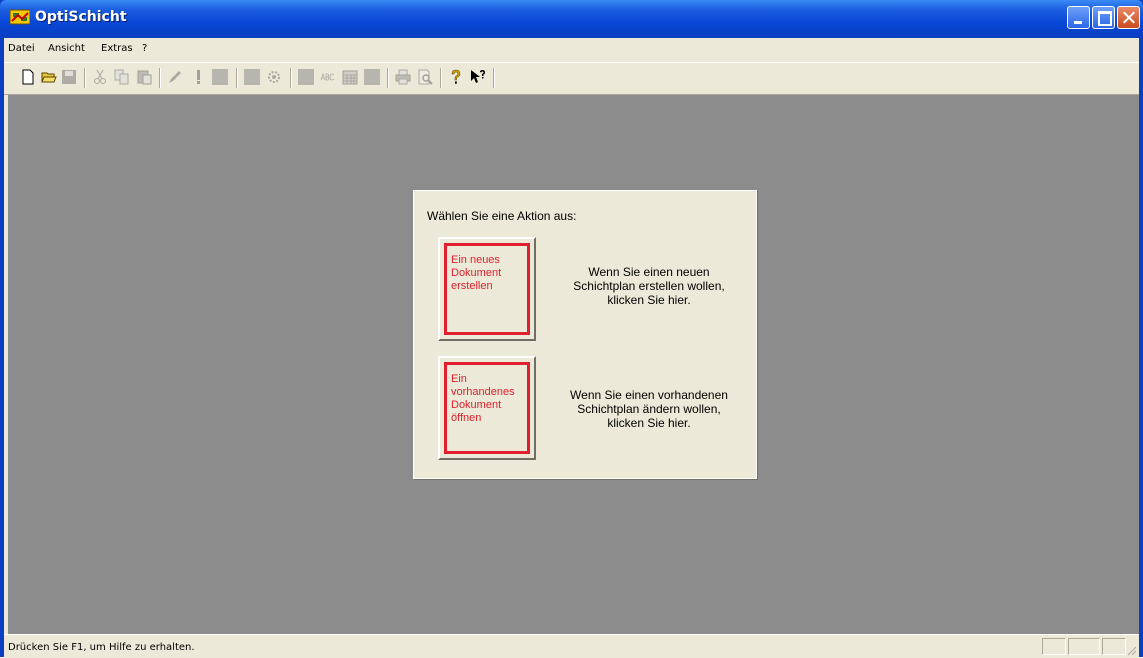 The height and width of the screenshot is (658, 1143). I want to click on menu-bar: Datei Ansicht Extras ?, so click(571, 49).